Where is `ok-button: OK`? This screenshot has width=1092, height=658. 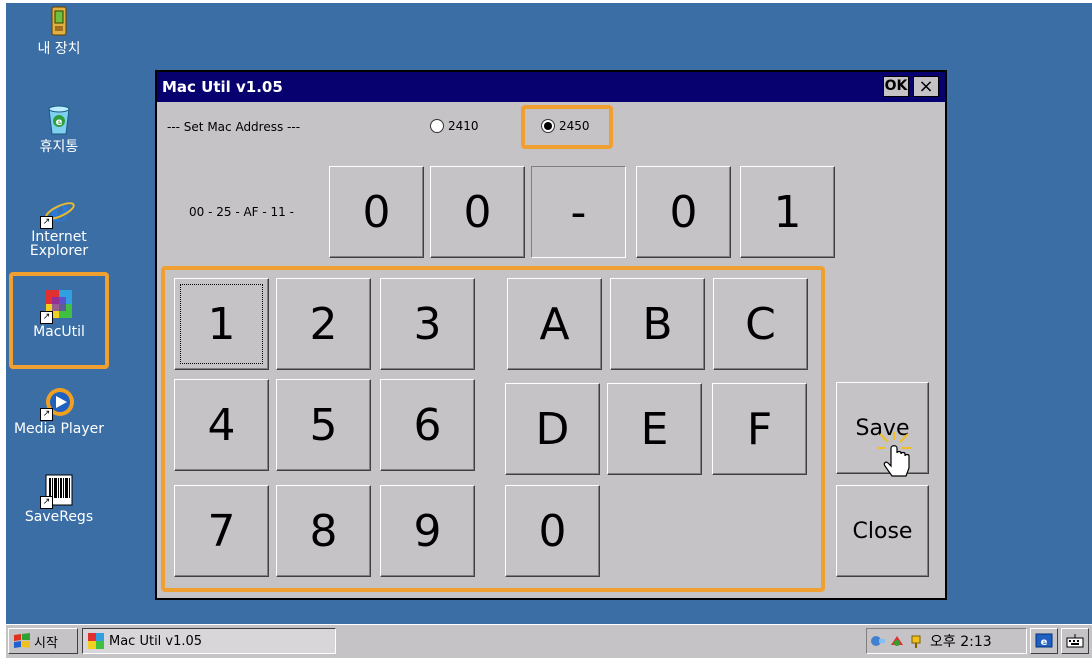 ok-button: OK is located at coordinates (896, 86).